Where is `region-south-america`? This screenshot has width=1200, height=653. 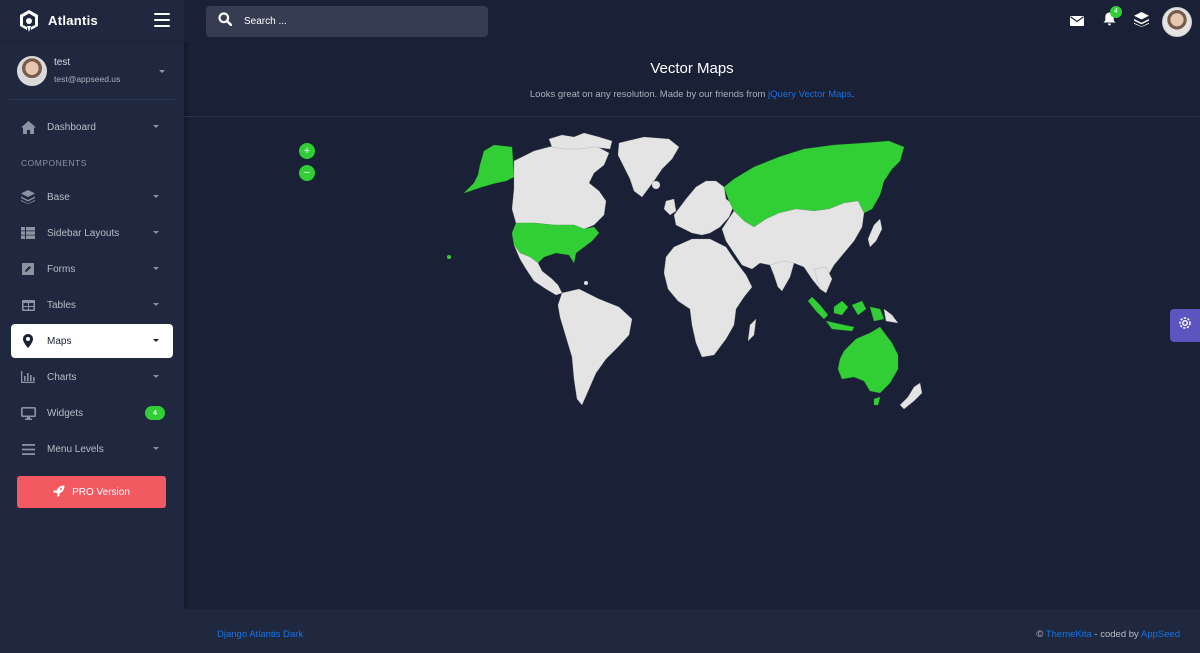
region-south-america is located at coordinates (595, 347).